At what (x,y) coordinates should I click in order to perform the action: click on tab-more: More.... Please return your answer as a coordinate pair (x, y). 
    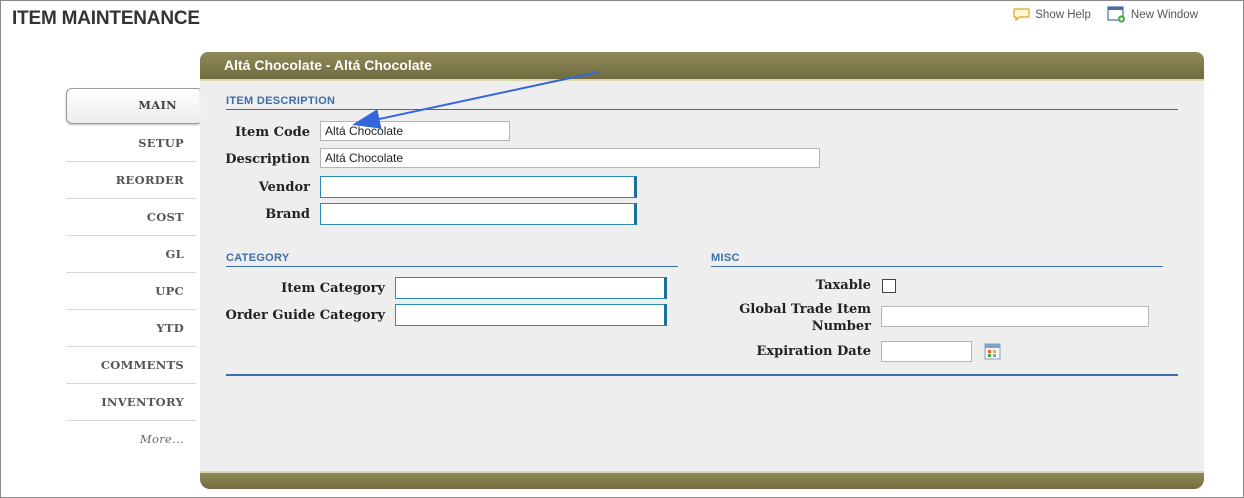
    Looking at the image, I should click on (131, 439).